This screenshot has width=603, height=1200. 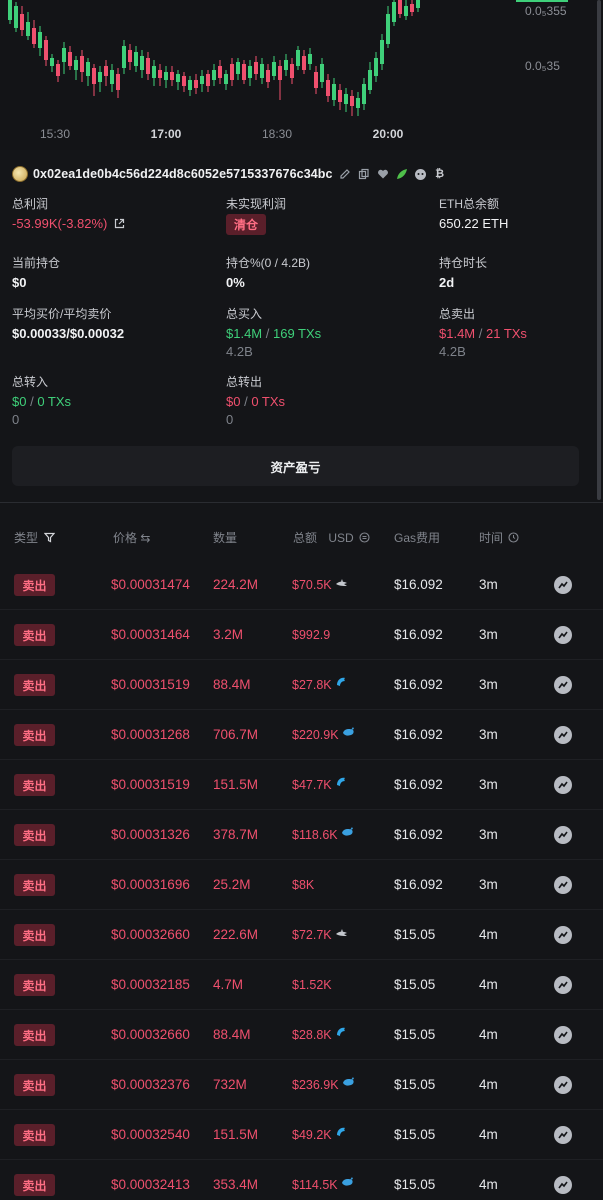 I want to click on table-row: 卖出 $0.00031326 378.7M $118.6K $16.092 3m, so click(x=301, y=835).